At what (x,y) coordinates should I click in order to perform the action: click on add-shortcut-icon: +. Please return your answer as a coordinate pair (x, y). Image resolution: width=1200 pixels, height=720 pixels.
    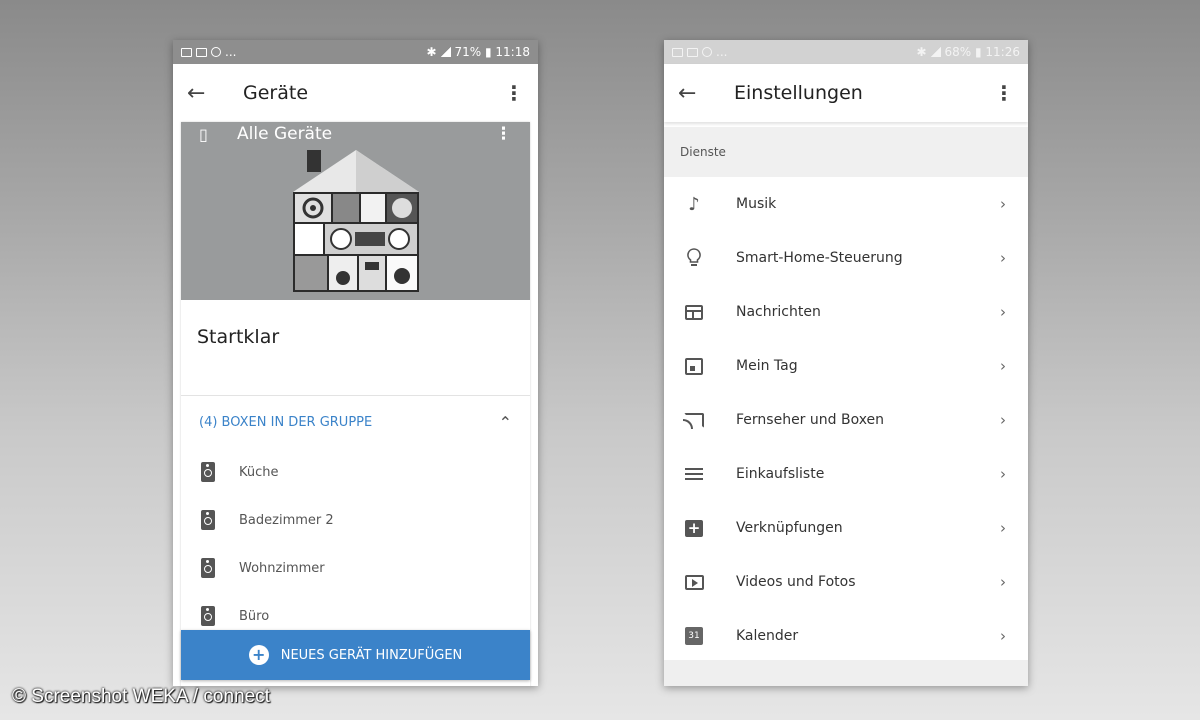
    Looking at the image, I should click on (694, 528).